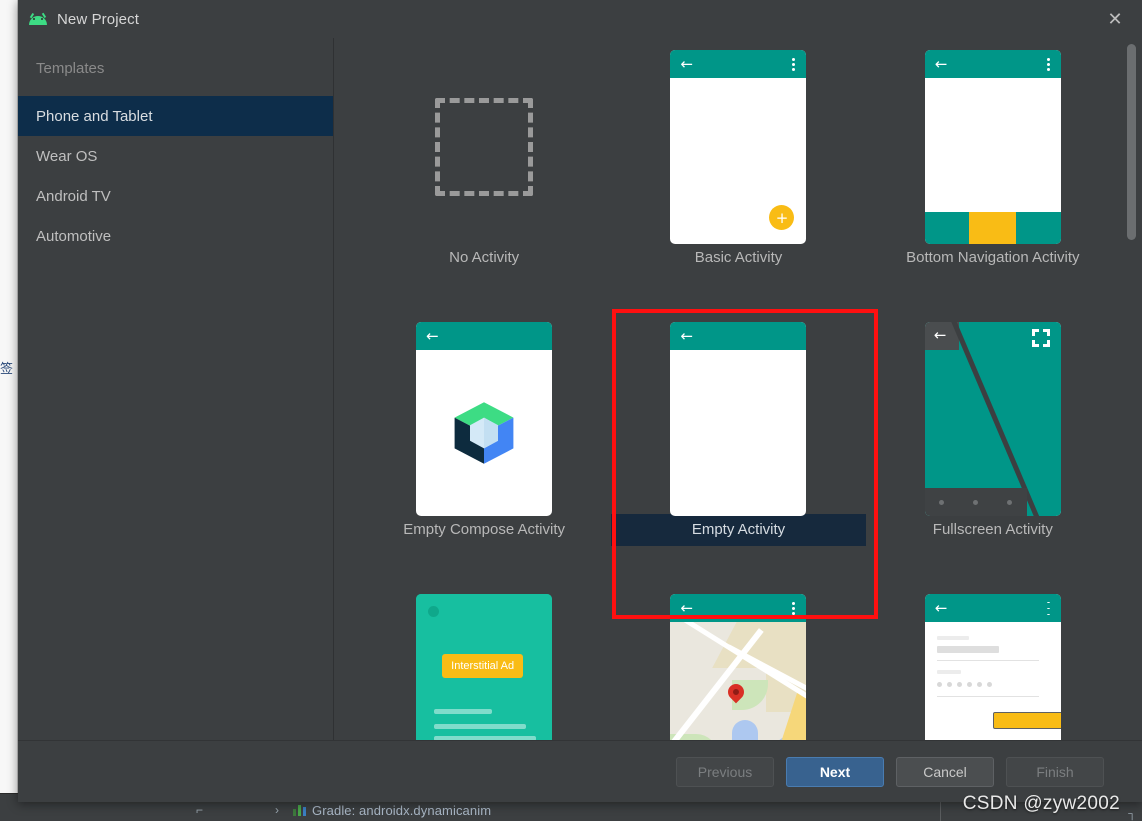 The height and width of the screenshot is (821, 1142). What do you see at coordinates (738, 681) in the screenshot?
I see `map-view` at bounding box center [738, 681].